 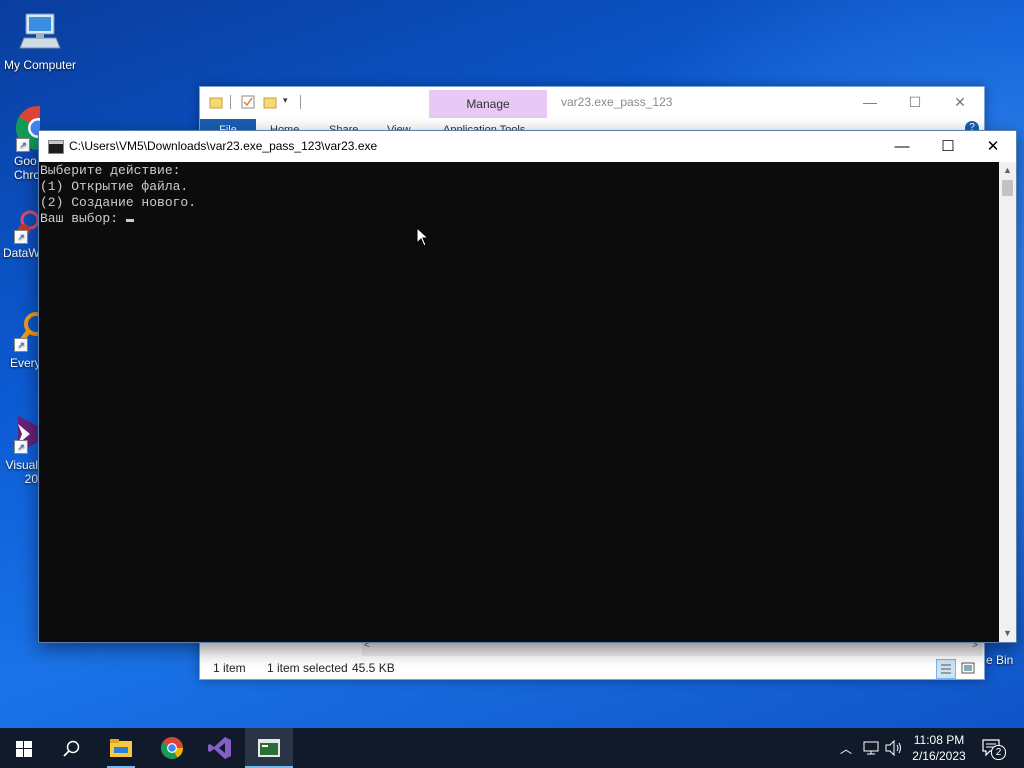 I want to click on details-view-icon, so click(x=946, y=669).